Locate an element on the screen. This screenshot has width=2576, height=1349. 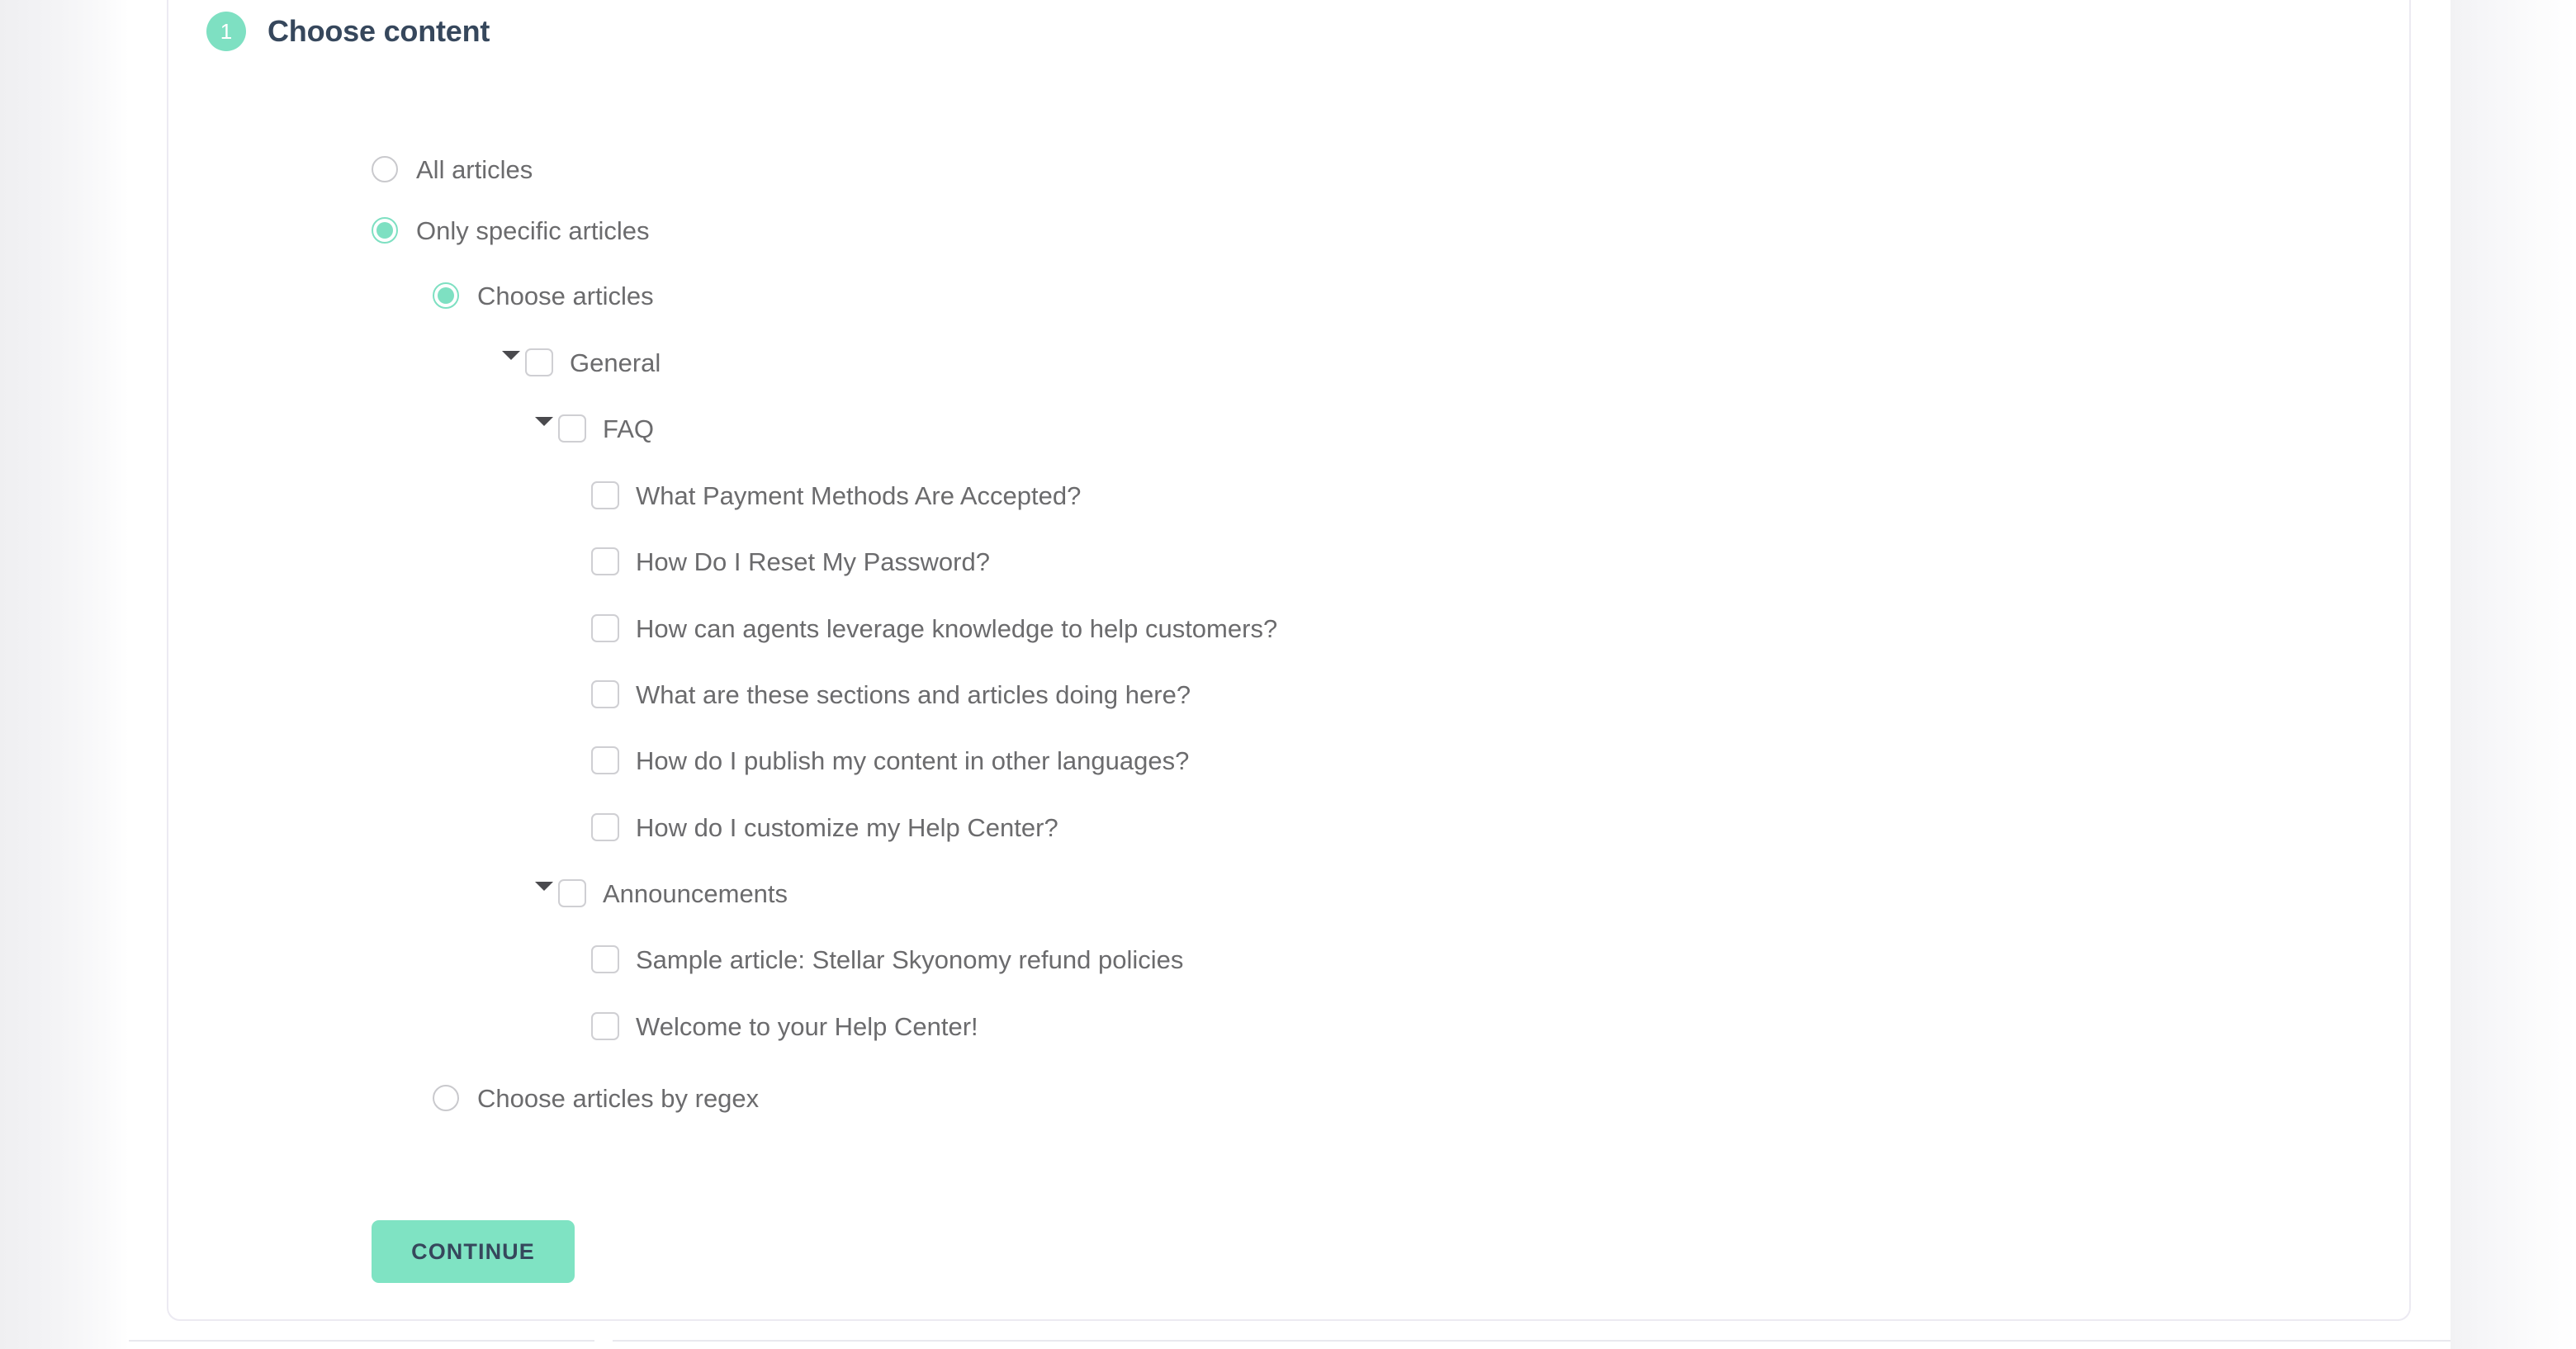
tree-leaf-article: How do I customize my Help Center? is located at coordinates (813, 827).